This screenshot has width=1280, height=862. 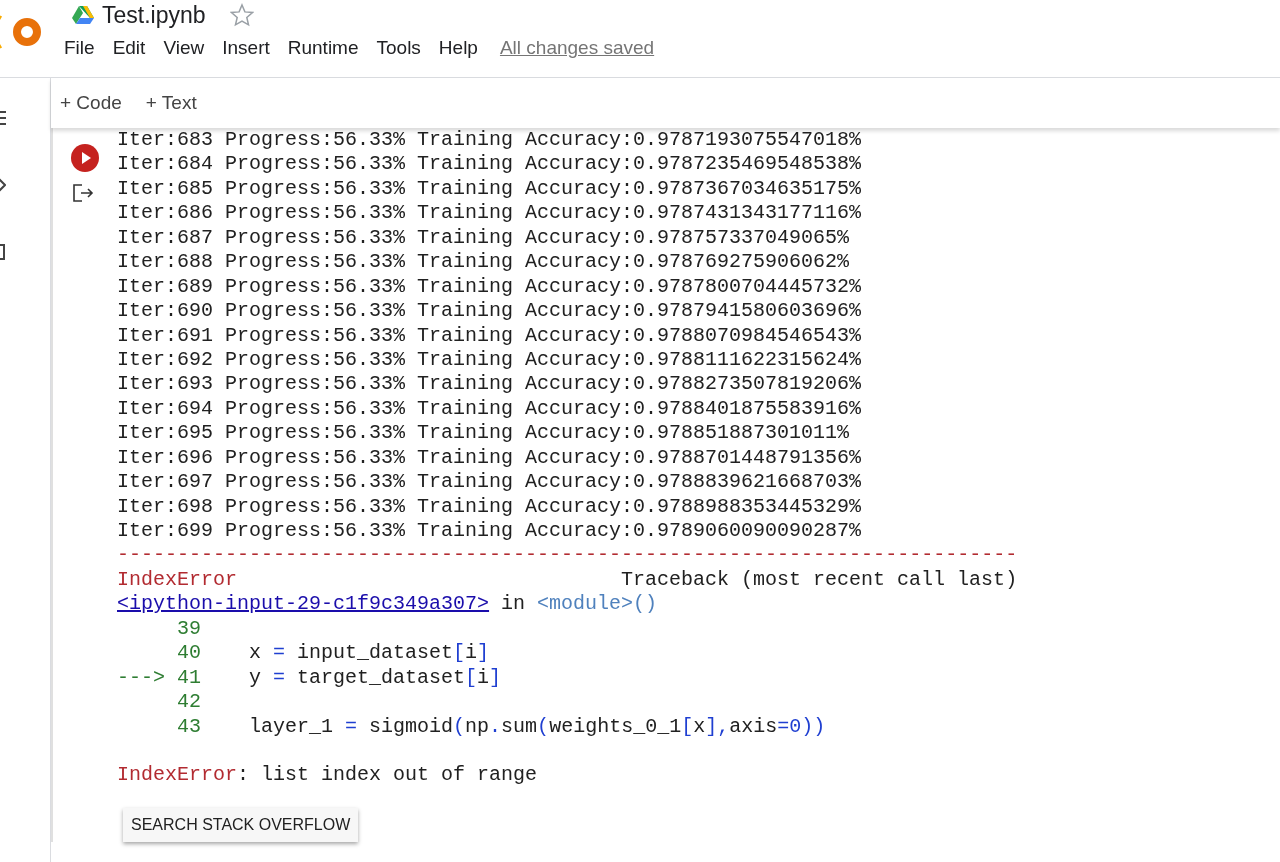 I want to click on line-number: 42, so click(x=189, y=702).